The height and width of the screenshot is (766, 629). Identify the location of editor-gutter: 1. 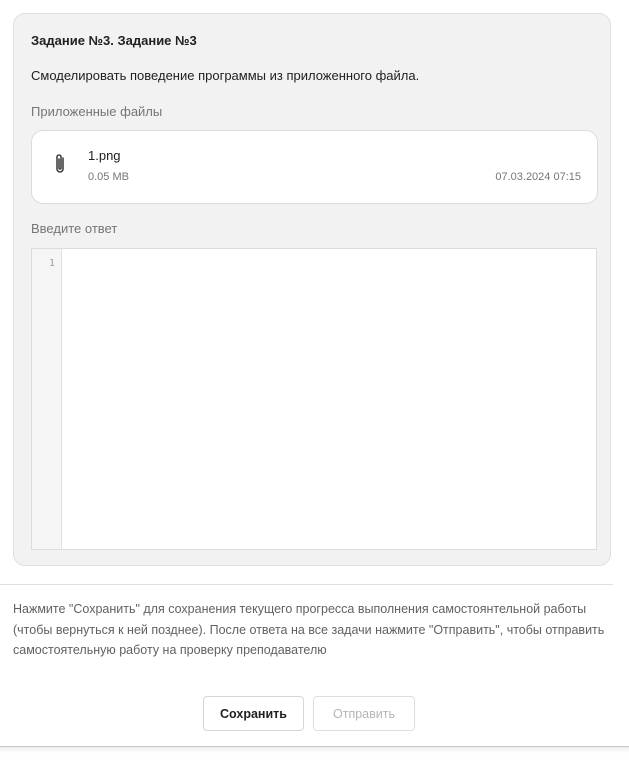
(47, 399).